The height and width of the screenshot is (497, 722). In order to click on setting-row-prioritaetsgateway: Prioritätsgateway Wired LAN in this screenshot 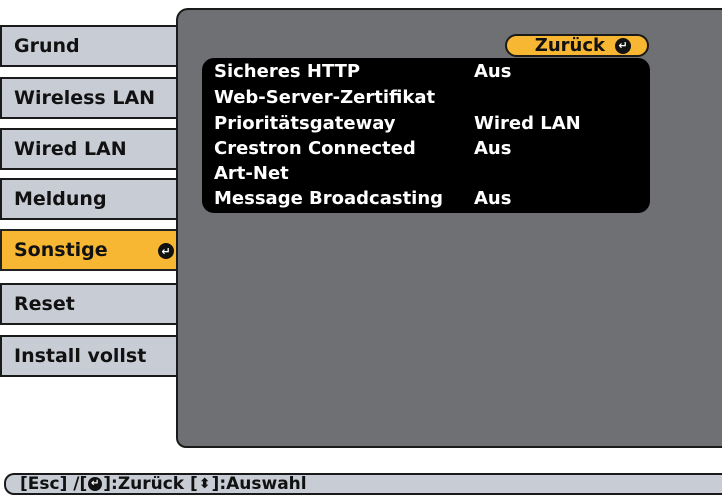, I will do `click(426, 125)`.